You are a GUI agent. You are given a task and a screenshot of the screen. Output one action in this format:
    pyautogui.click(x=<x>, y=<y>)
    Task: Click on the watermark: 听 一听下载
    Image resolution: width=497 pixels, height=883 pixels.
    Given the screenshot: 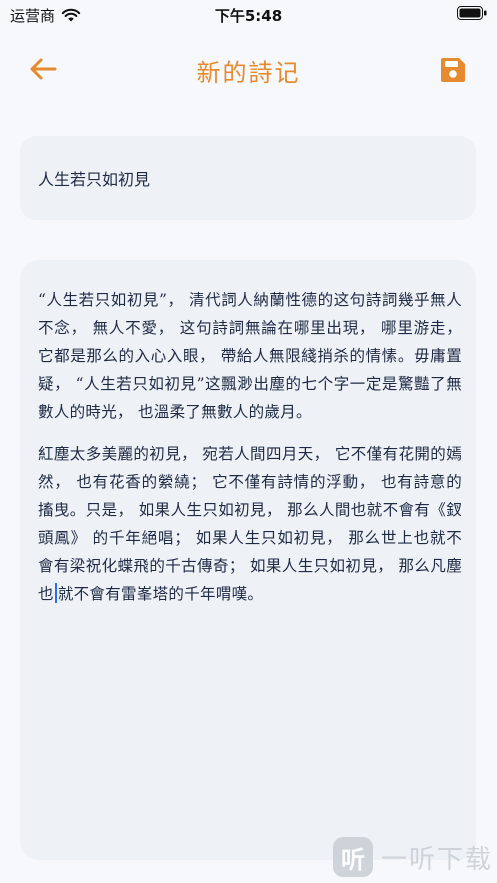 What is the action you would take?
    pyautogui.click(x=412, y=857)
    